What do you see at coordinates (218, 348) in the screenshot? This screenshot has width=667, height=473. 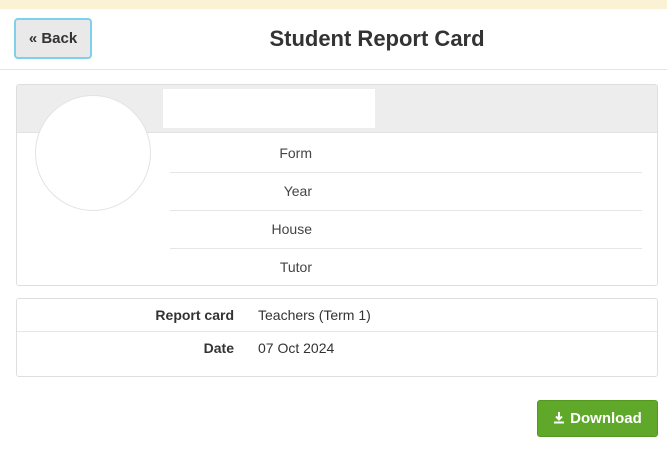 I see `date-label: Date` at bounding box center [218, 348].